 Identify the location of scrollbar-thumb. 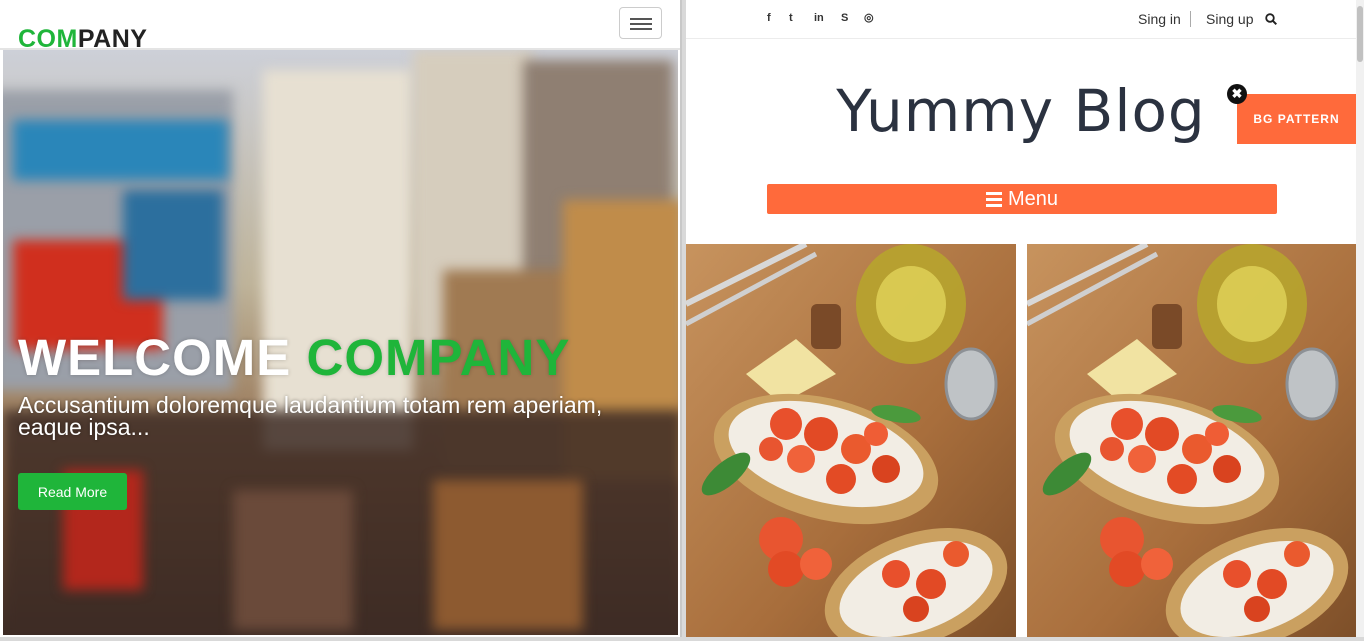
(1360, 34).